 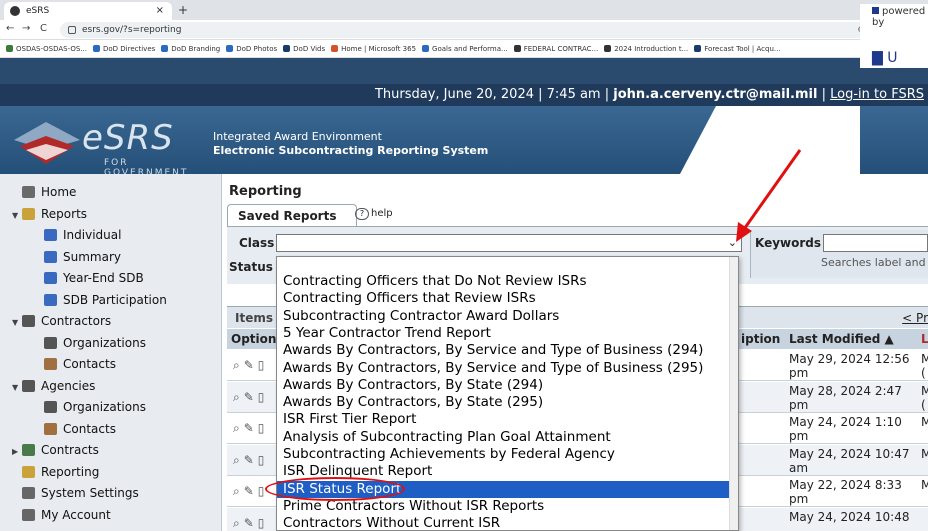 I want to click on login-fsrs-link: Log-in to FSRS, so click(x=877, y=94).